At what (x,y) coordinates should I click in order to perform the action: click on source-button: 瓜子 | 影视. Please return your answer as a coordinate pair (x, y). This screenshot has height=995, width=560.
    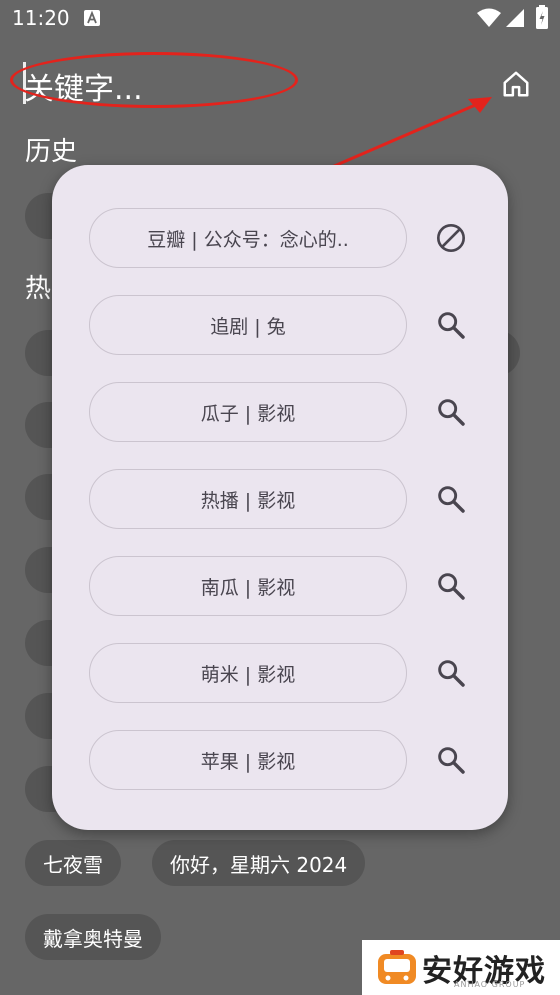
    Looking at the image, I should click on (248, 412).